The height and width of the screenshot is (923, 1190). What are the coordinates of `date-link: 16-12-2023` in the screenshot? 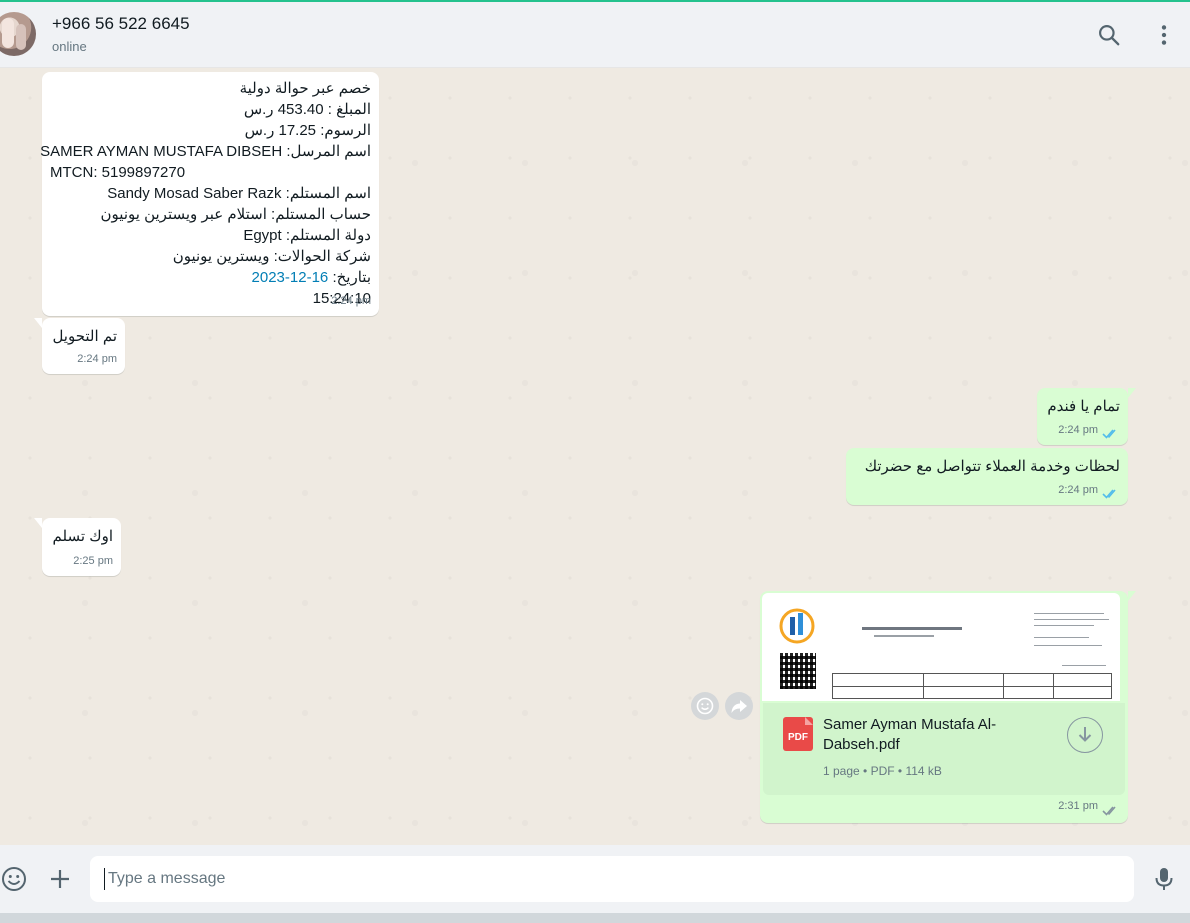 It's located at (290, 277).